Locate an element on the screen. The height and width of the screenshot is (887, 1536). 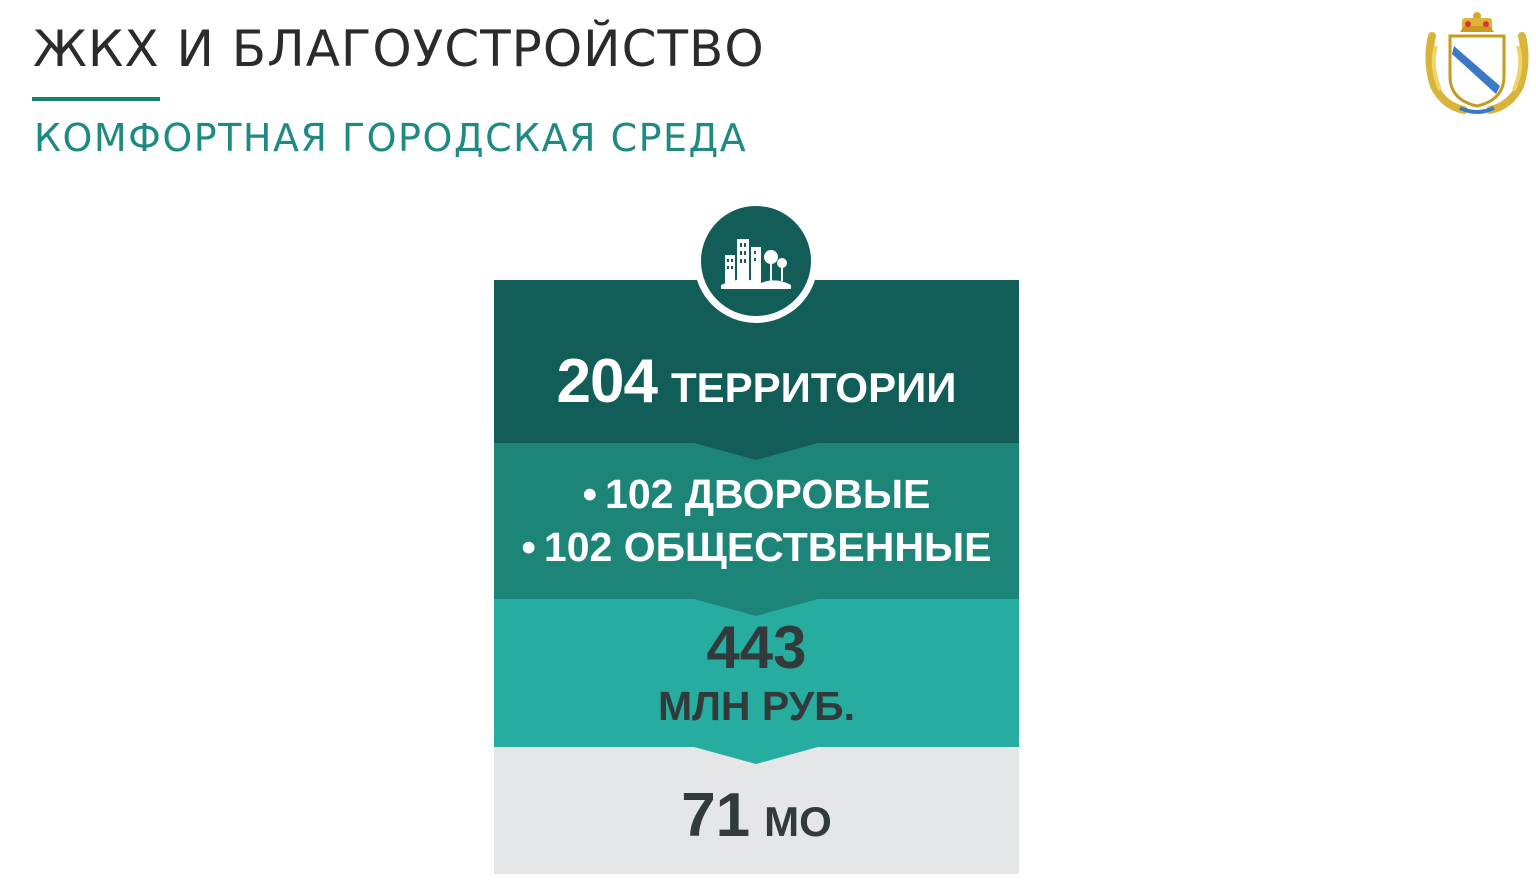
city-icon-badge is located at coordinates (756, 261).